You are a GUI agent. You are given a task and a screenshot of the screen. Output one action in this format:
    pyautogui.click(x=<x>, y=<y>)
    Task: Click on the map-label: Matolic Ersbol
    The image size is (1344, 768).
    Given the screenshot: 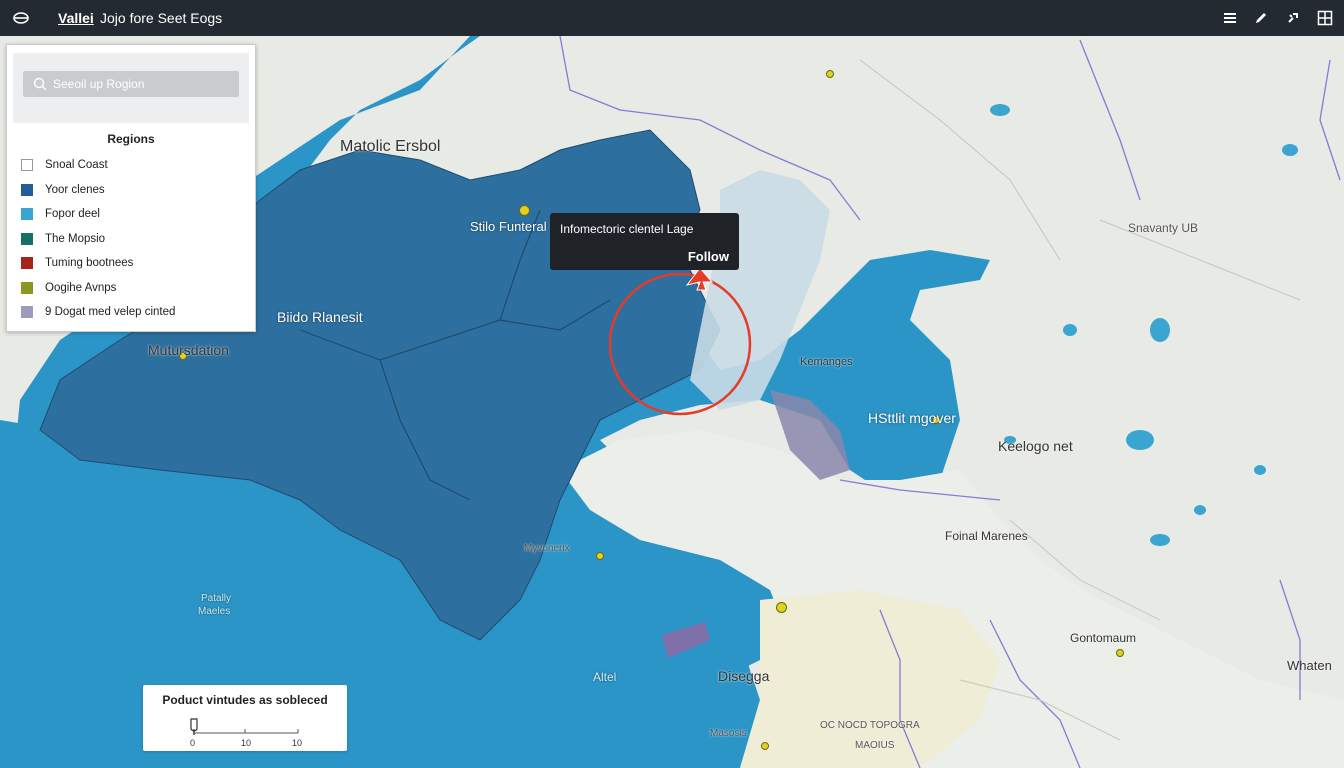 What is the action you would take?
    pyautogui.click(x=390, y=146)
    